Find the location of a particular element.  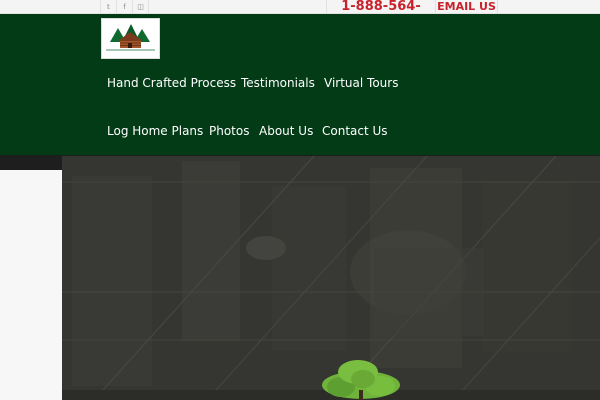

social-links: 𝕥 f ◫ is located at coordinates (124, 7).